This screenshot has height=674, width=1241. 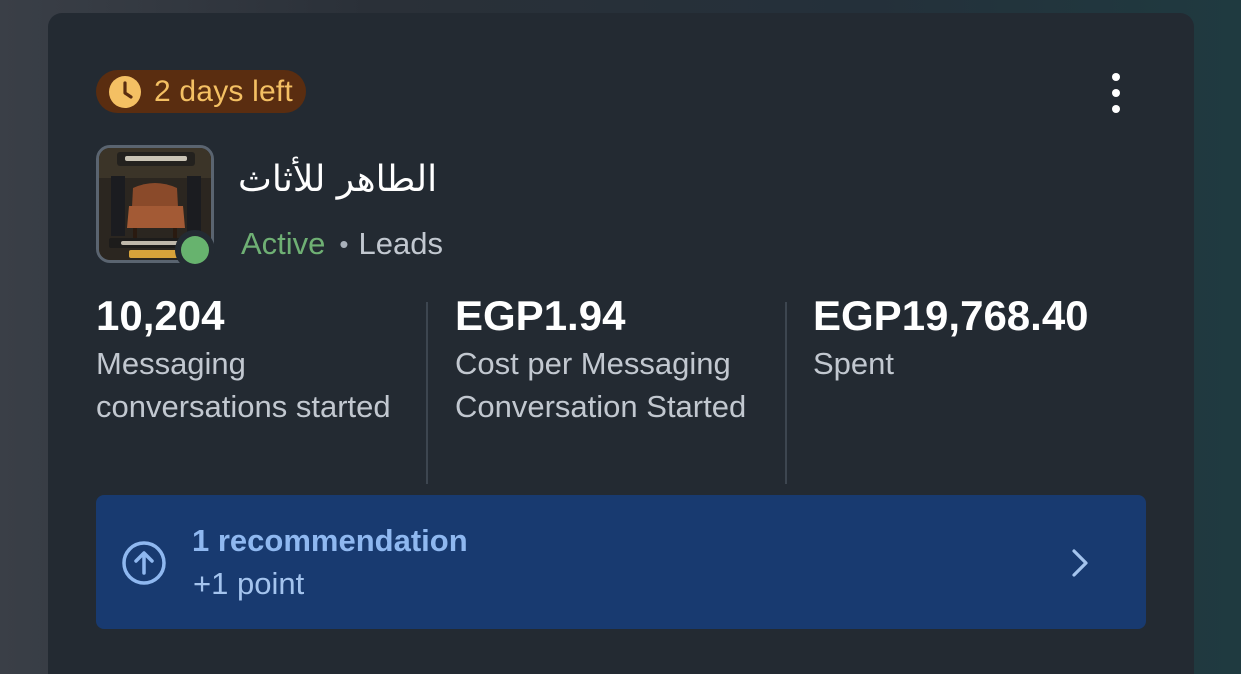 I want to click on metric-spent: EGP19,768.40 Spent, so click(x=983, y=339).